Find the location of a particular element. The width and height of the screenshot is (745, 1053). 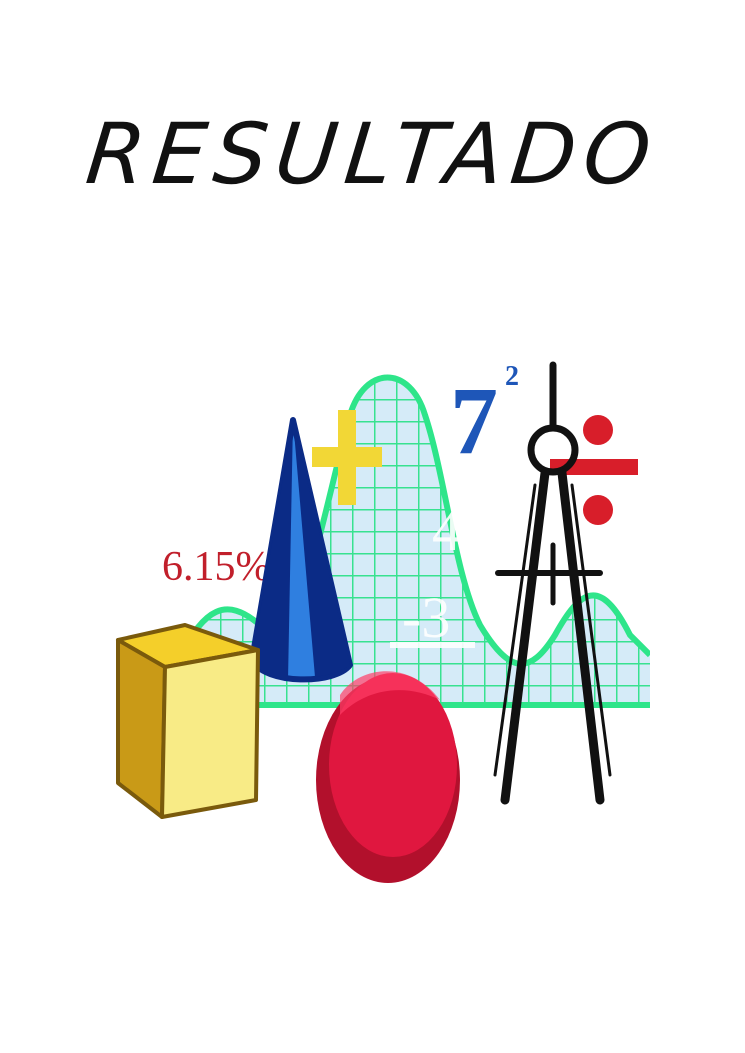

arith-bottom: -3 is located at coordinates (426, 617).